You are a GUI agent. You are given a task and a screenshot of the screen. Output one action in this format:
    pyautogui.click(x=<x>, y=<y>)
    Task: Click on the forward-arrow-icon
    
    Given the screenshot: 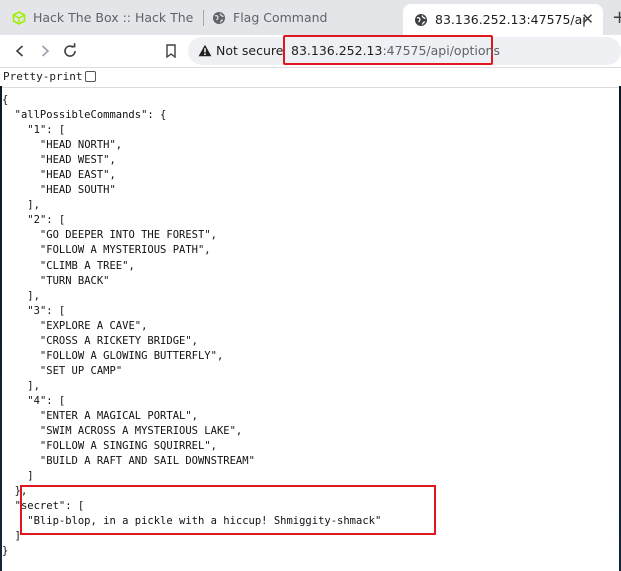 What is the action you would take?
    pyautogui.click(x=45, y=51)
    